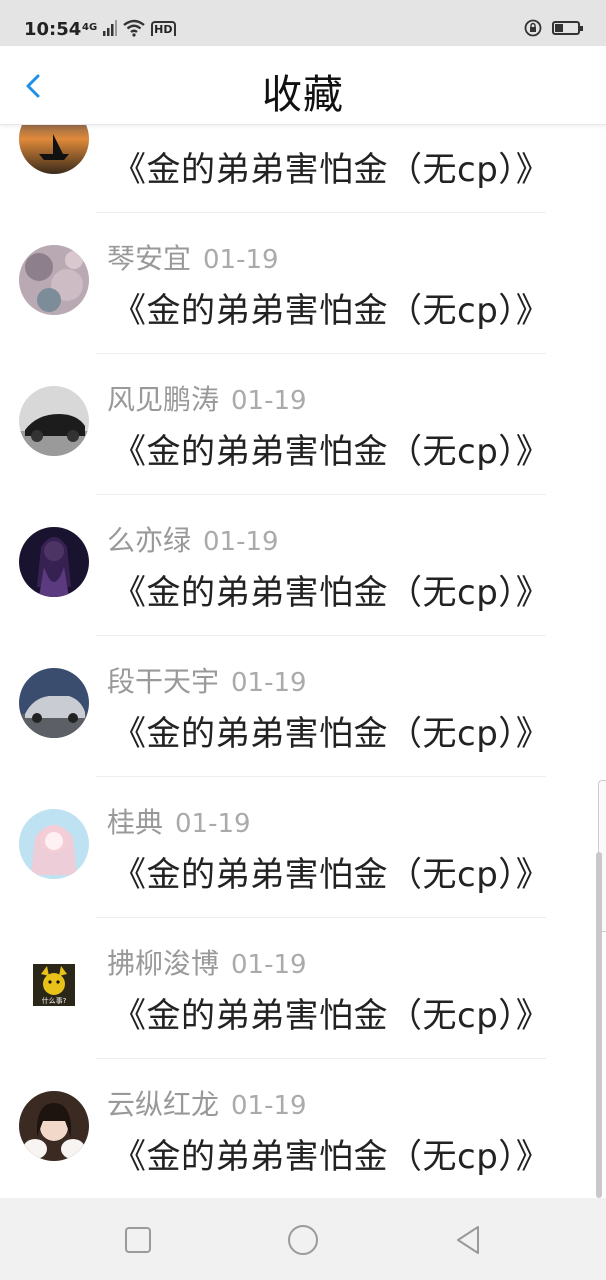 Image resolution: width=606 pixels, height=1280 pixels. What do you see at coordinates (599, 1025) in the screenshot?
I see `scrollbar` at bounding box center [599, 1025].